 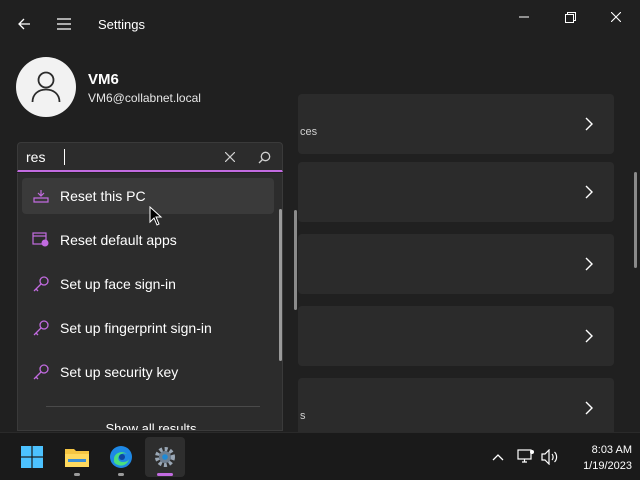 I want to click on divider, so click(x=153, y=406).